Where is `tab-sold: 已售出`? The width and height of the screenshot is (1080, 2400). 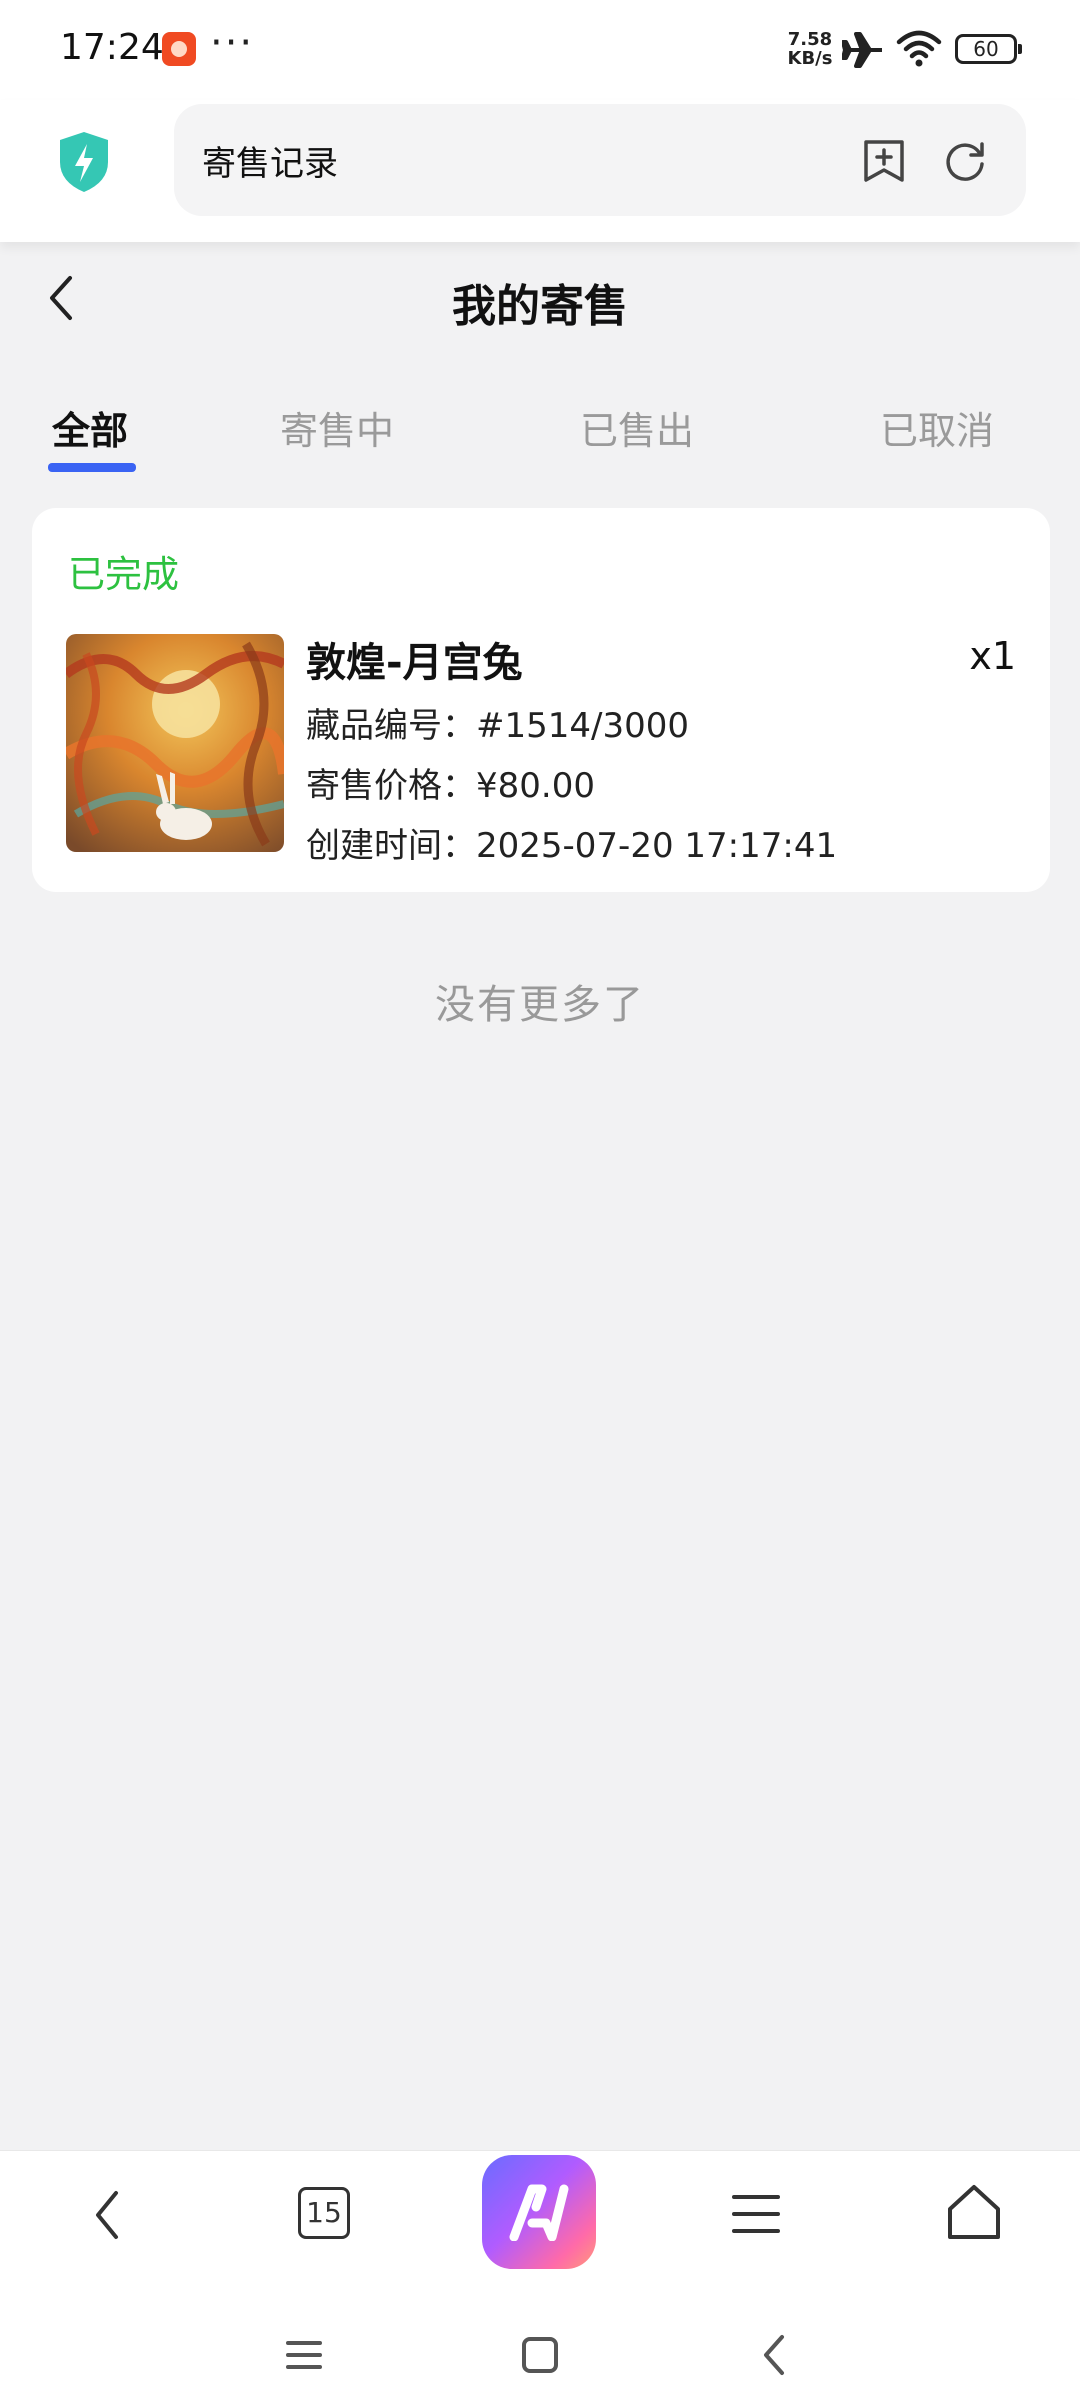
tab-sold: 已售出 is located at coordinates (637, 427).